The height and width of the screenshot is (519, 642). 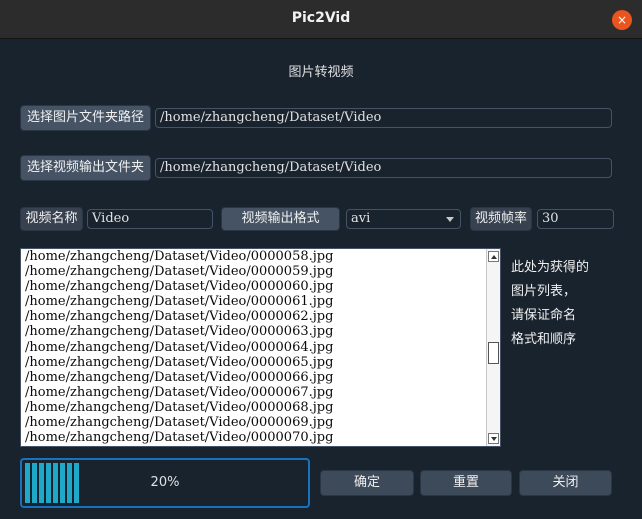 What do you see at coordinates (544, 339) in the screenshot?
I see `hint-line: 格式和顺序` at bounding box center [544, 339].